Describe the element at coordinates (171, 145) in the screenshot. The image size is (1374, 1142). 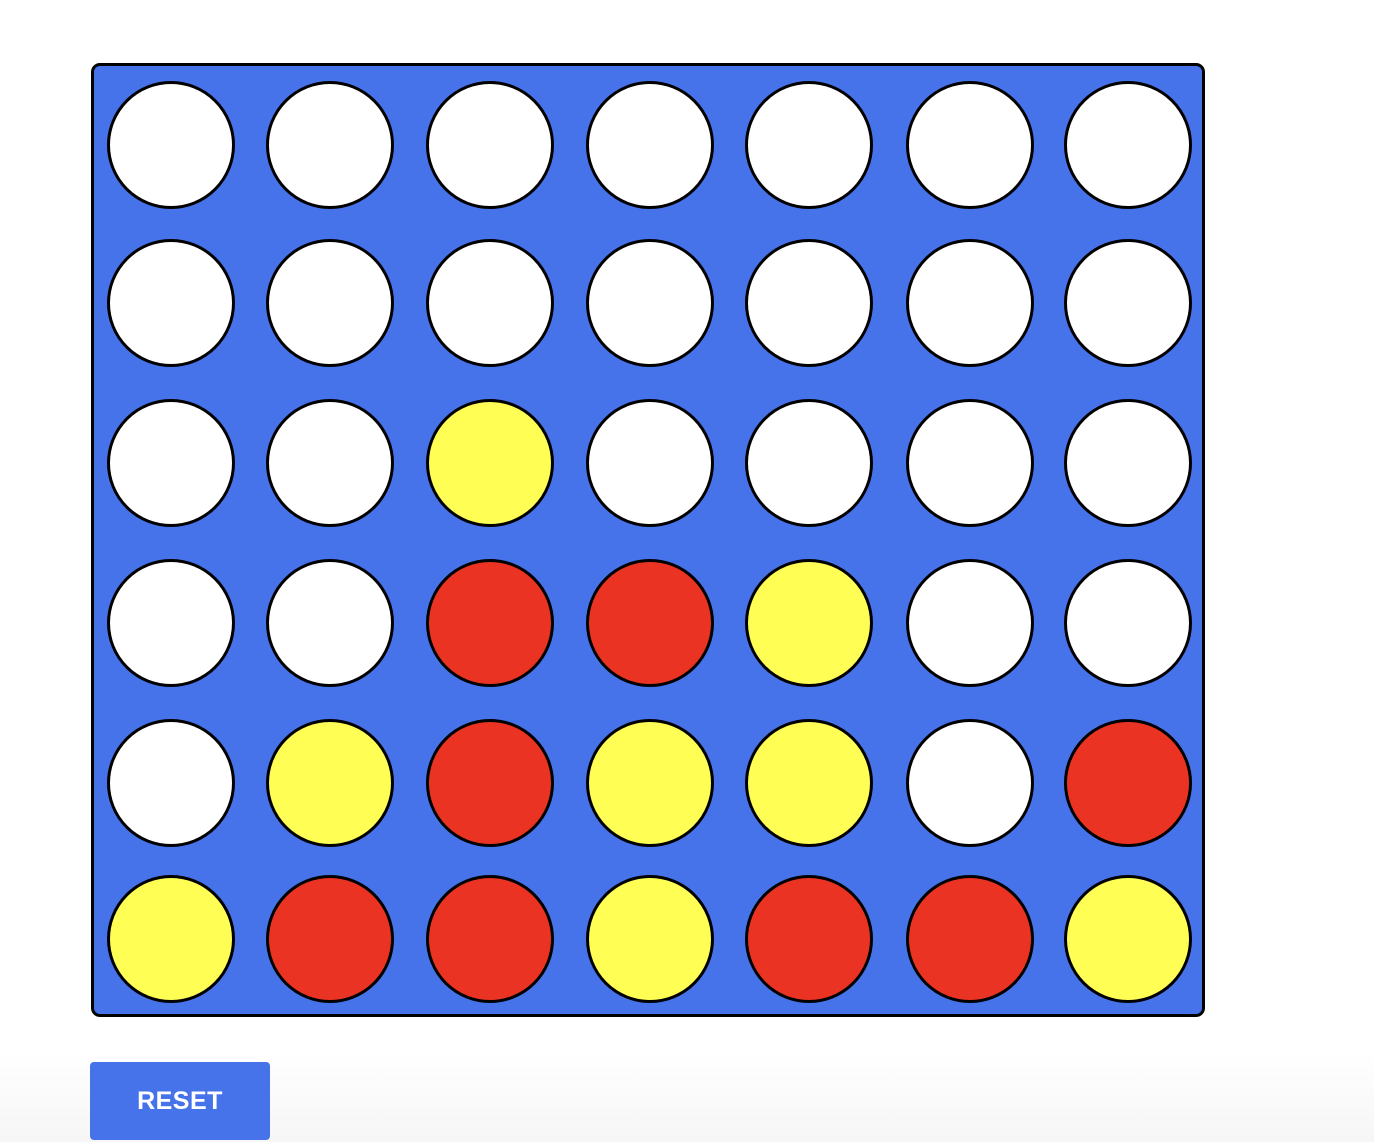
I see `board-cell-r1-c1-empty` at that location.